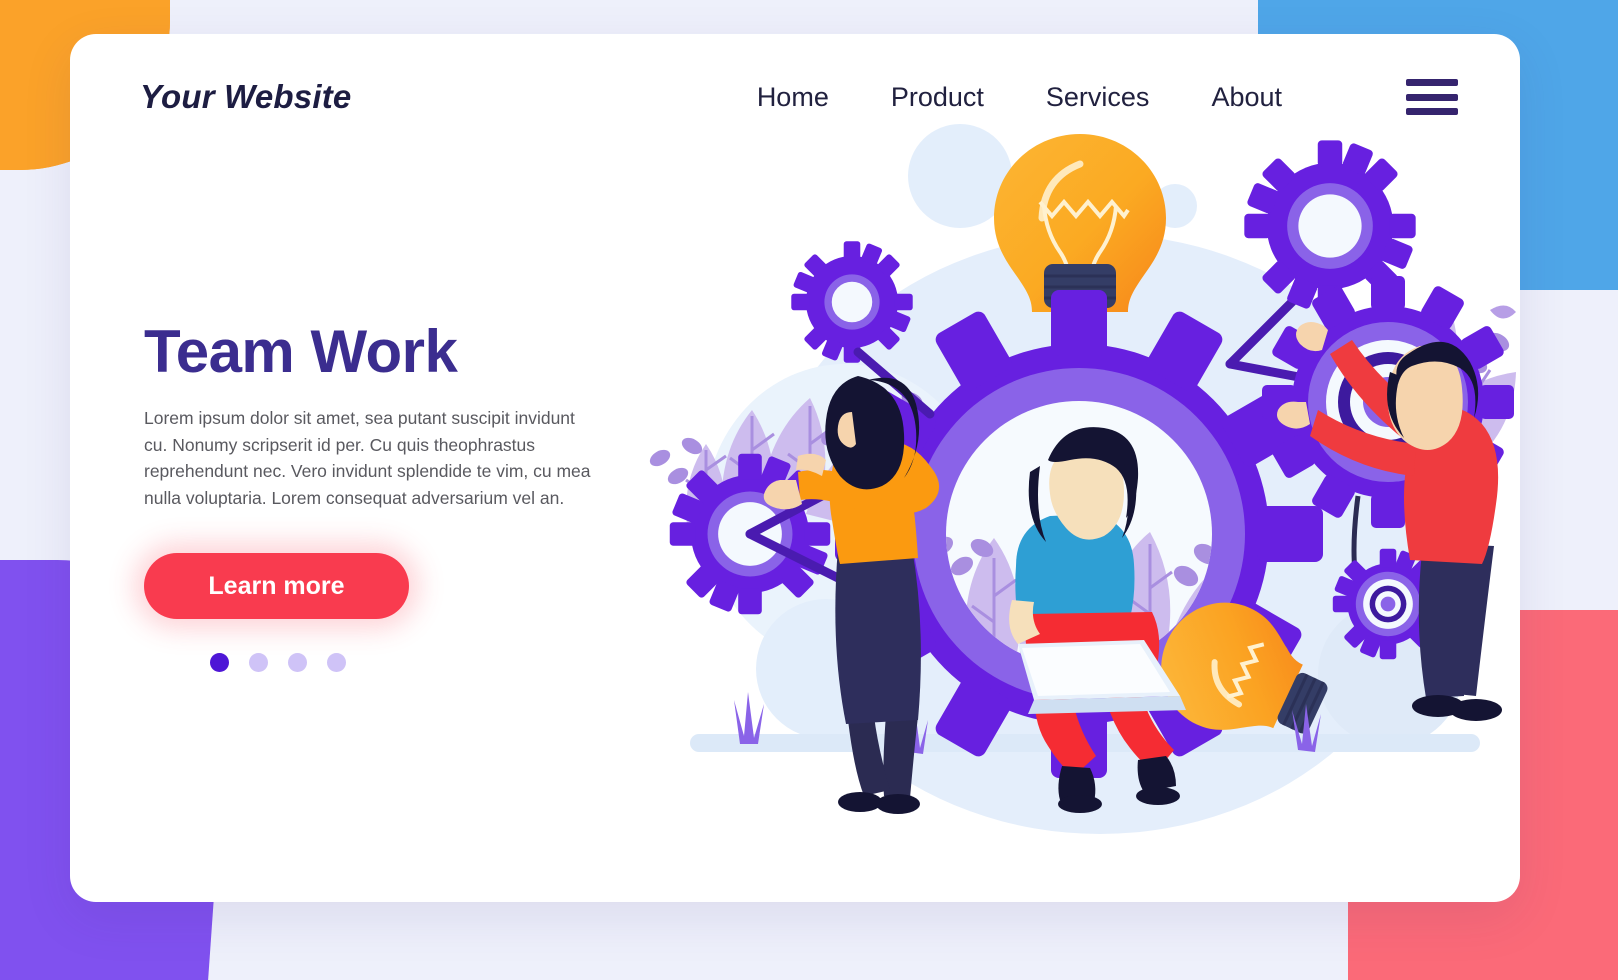  What do you see at coordinates (1246, 97) in the screenshot?
I see `nav-item-about: About` at bounding box center [1246, 97].